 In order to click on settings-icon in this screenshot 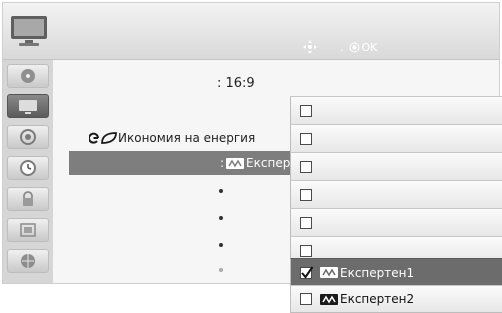, I will do `click(28, 230)`.